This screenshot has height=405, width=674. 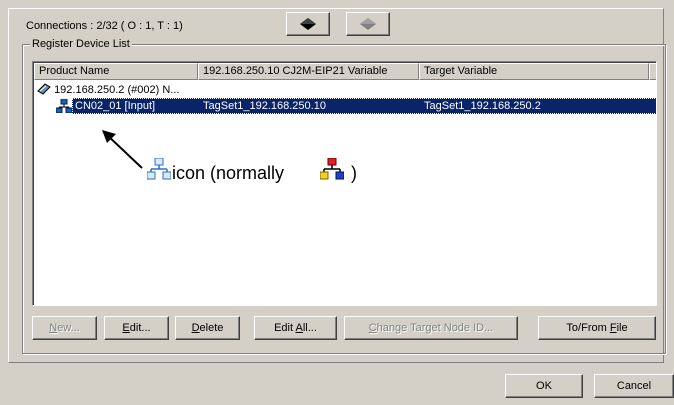 I want to click on to-from-file-button: To/From File, so click(x=597, y=328).